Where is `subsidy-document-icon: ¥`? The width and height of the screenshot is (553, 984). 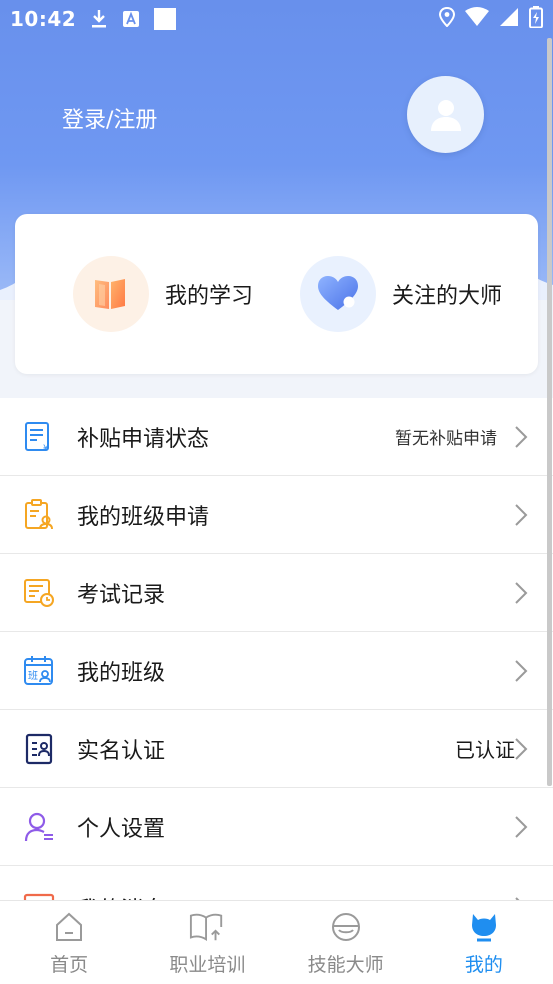
subsidy-document-icon: ¥ is located at coordinates (39, 437).